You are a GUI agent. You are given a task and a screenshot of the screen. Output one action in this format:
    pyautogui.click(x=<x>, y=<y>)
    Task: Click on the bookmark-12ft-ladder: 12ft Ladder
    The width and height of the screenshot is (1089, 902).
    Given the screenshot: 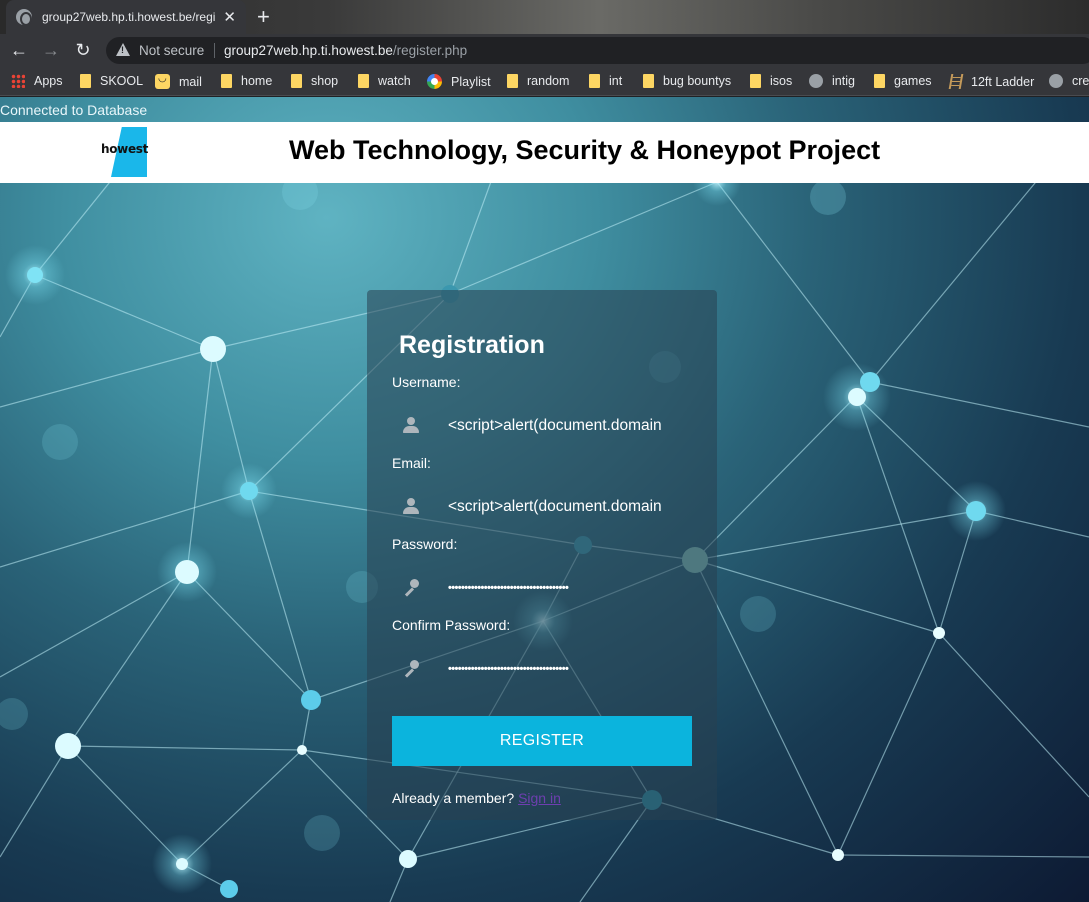 What is the action you would take?
    pyautogui.click(x=991, y=81)
    